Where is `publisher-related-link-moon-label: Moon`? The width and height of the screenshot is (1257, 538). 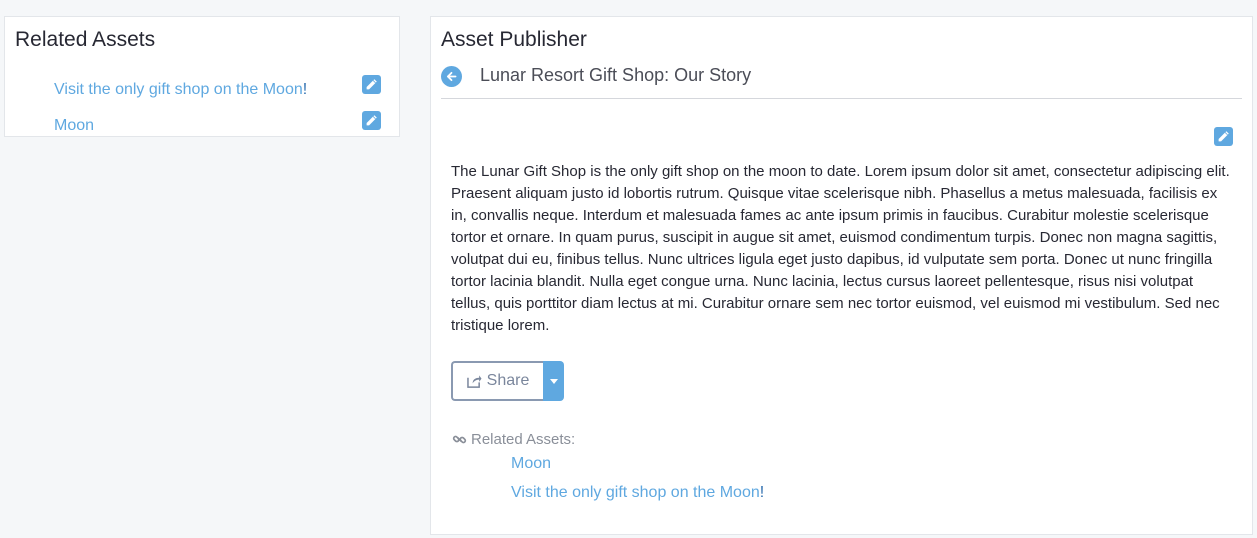 publisher-related-link-moon-label: Moon is located at coordinates (531, 463).